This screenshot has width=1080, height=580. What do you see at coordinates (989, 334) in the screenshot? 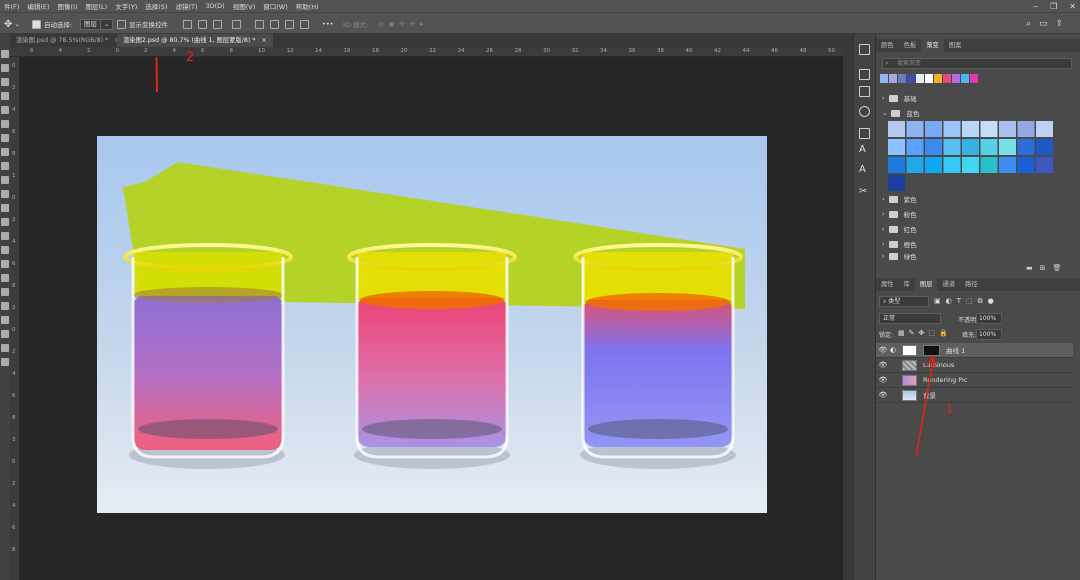
I see `fill-input: 100%` at bounding box center [989, 334].